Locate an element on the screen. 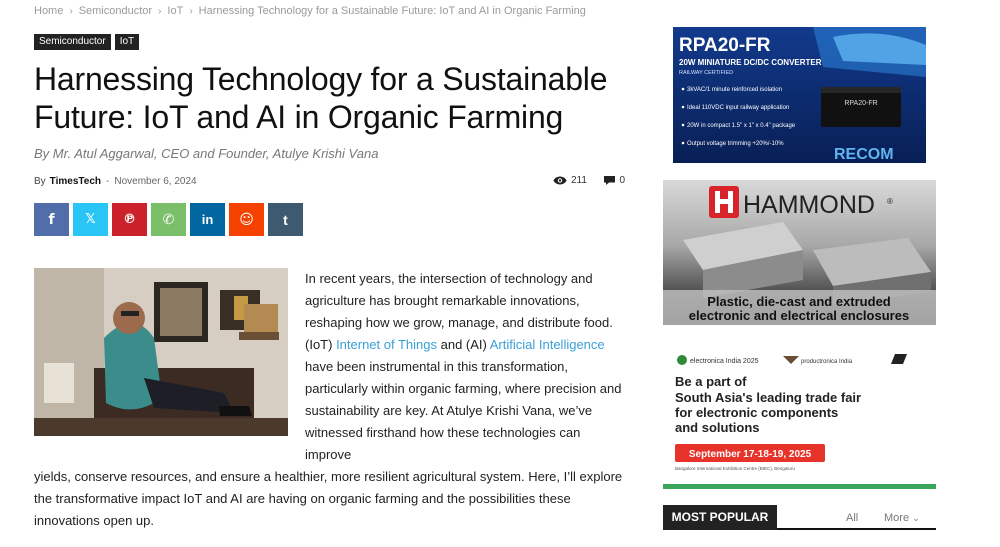 This screenshot has height=547, width=1000. reddit-icon: ☺ is located at coordinates (246, 219).